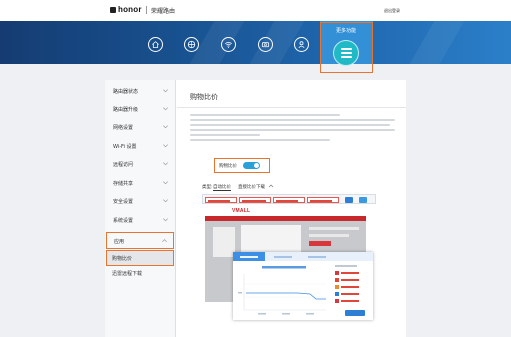  Describe the element at coordinates (126, 110) in the screenshot. I see `sidebar-item-label: 路由器升级` at that location.